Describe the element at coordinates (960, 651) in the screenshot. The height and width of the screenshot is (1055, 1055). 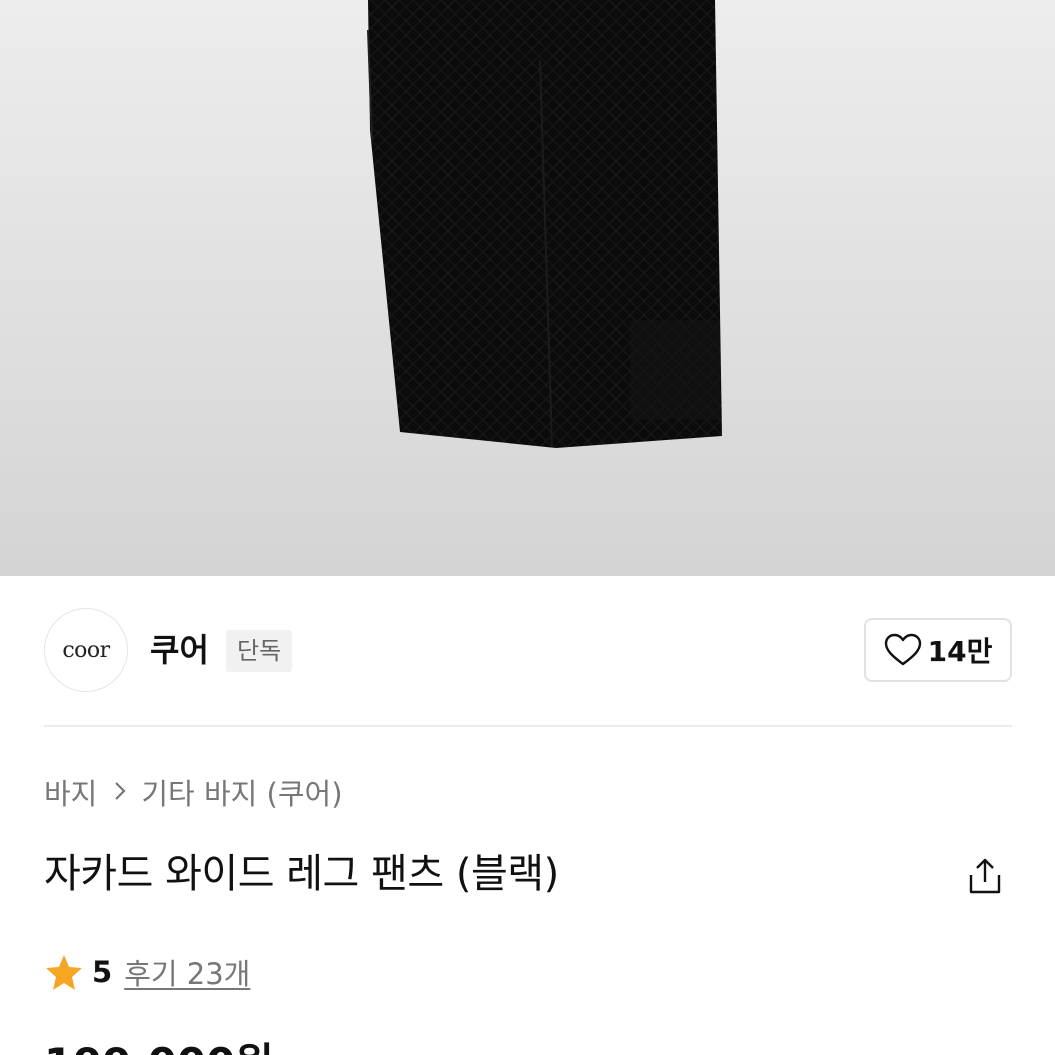
I see `like-count: 14만` at that location.